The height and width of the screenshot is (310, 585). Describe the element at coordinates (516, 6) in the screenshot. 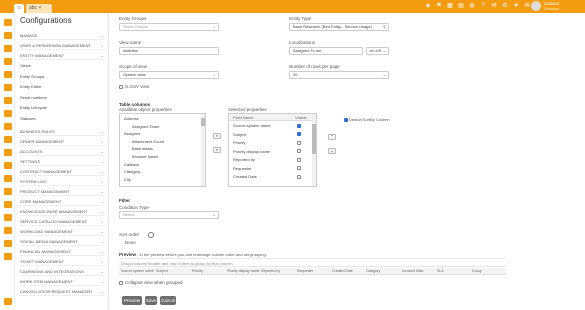

I see `heart-icon: ♥` at that location.